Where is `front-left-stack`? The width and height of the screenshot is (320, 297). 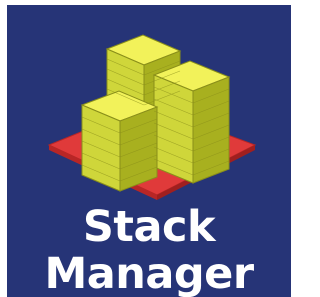 front-left-stack is located at coordinates (119, 141).